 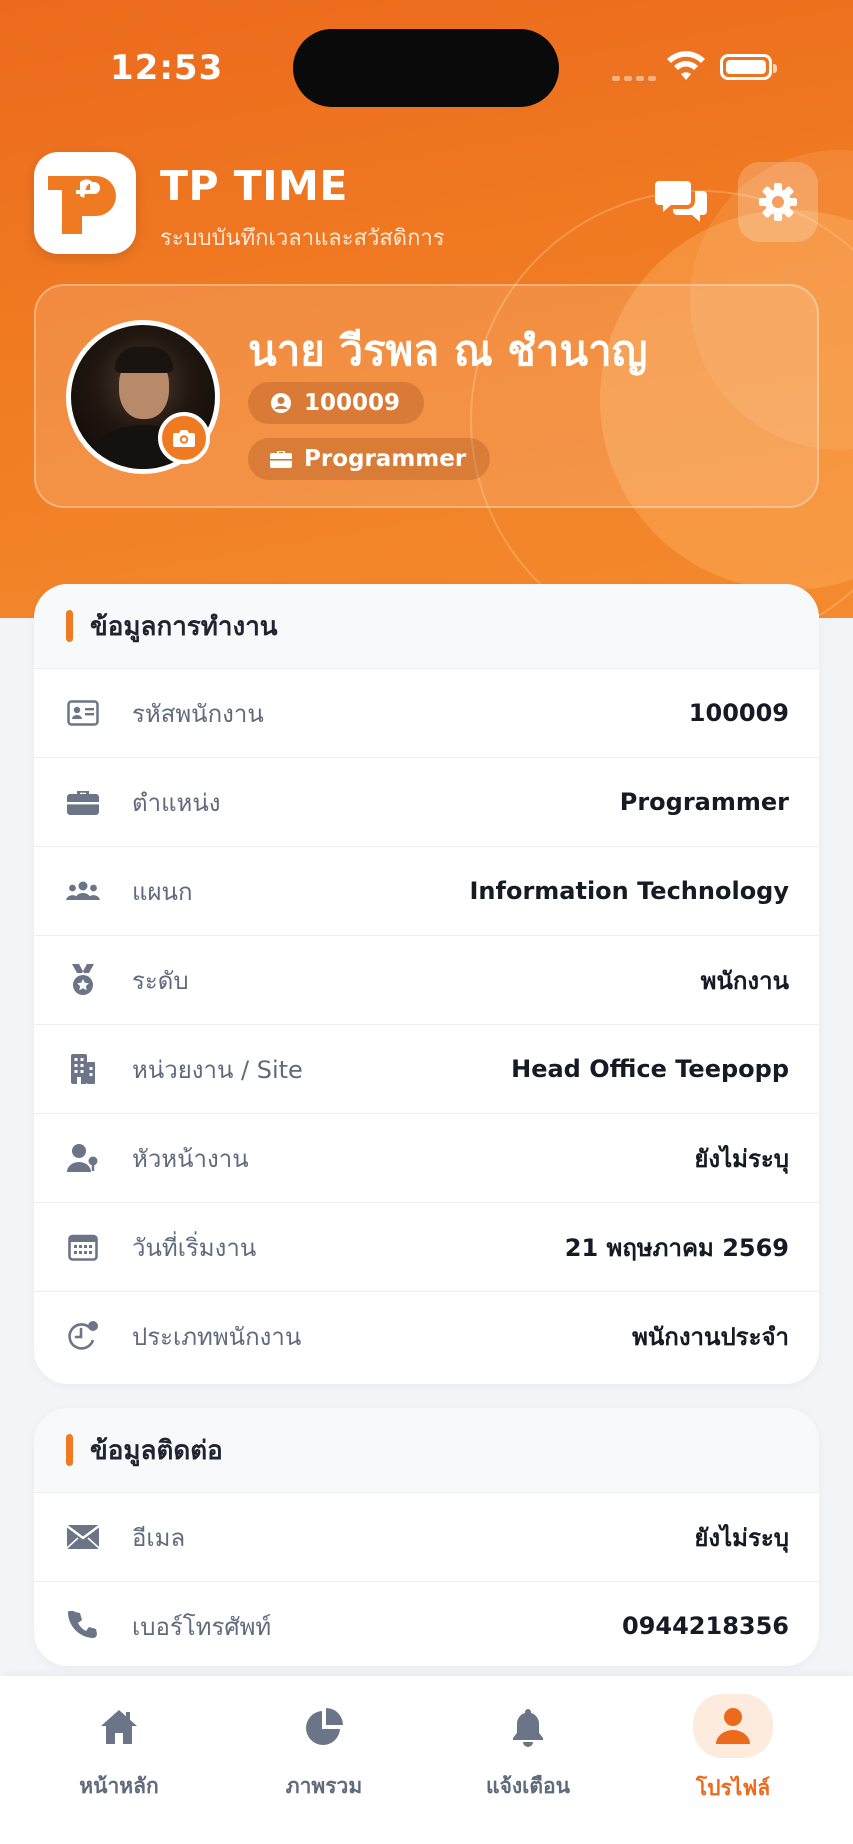 I want to click on row-value: 100009, so click(x=738, y=713).